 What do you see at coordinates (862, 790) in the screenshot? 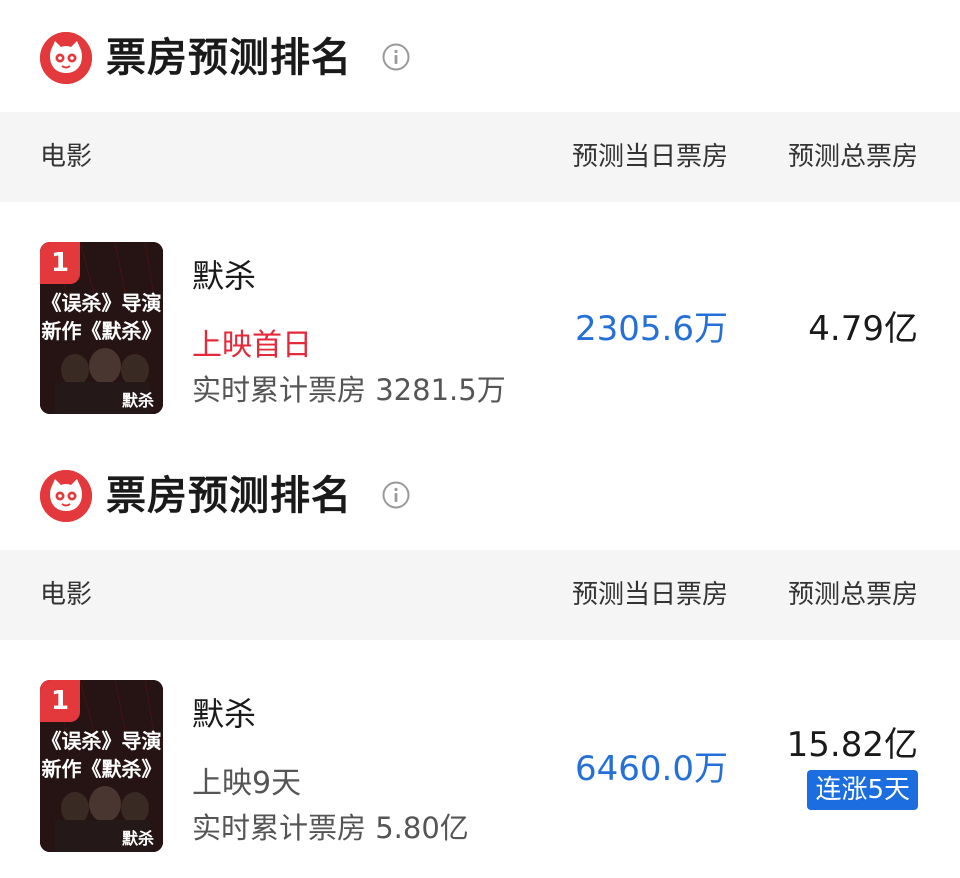
I see `rising-streak-badge: 连涨5天` at bounding box center [862, 790].